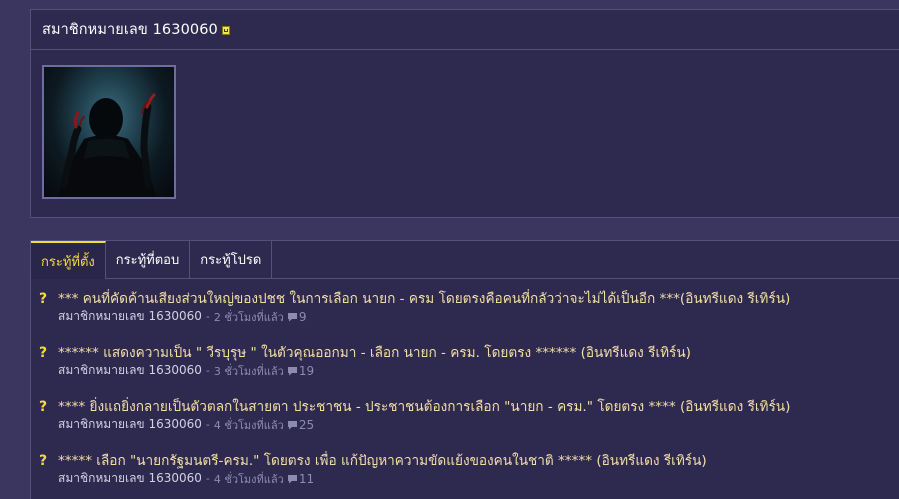 The height and width of the screenshot is (499, 899). What do you see at coordinates (148, 259) in the screenshot?
I see `tab-replied-topics: กระทู้ที่ตอบ` at bounding box center [148, 259].